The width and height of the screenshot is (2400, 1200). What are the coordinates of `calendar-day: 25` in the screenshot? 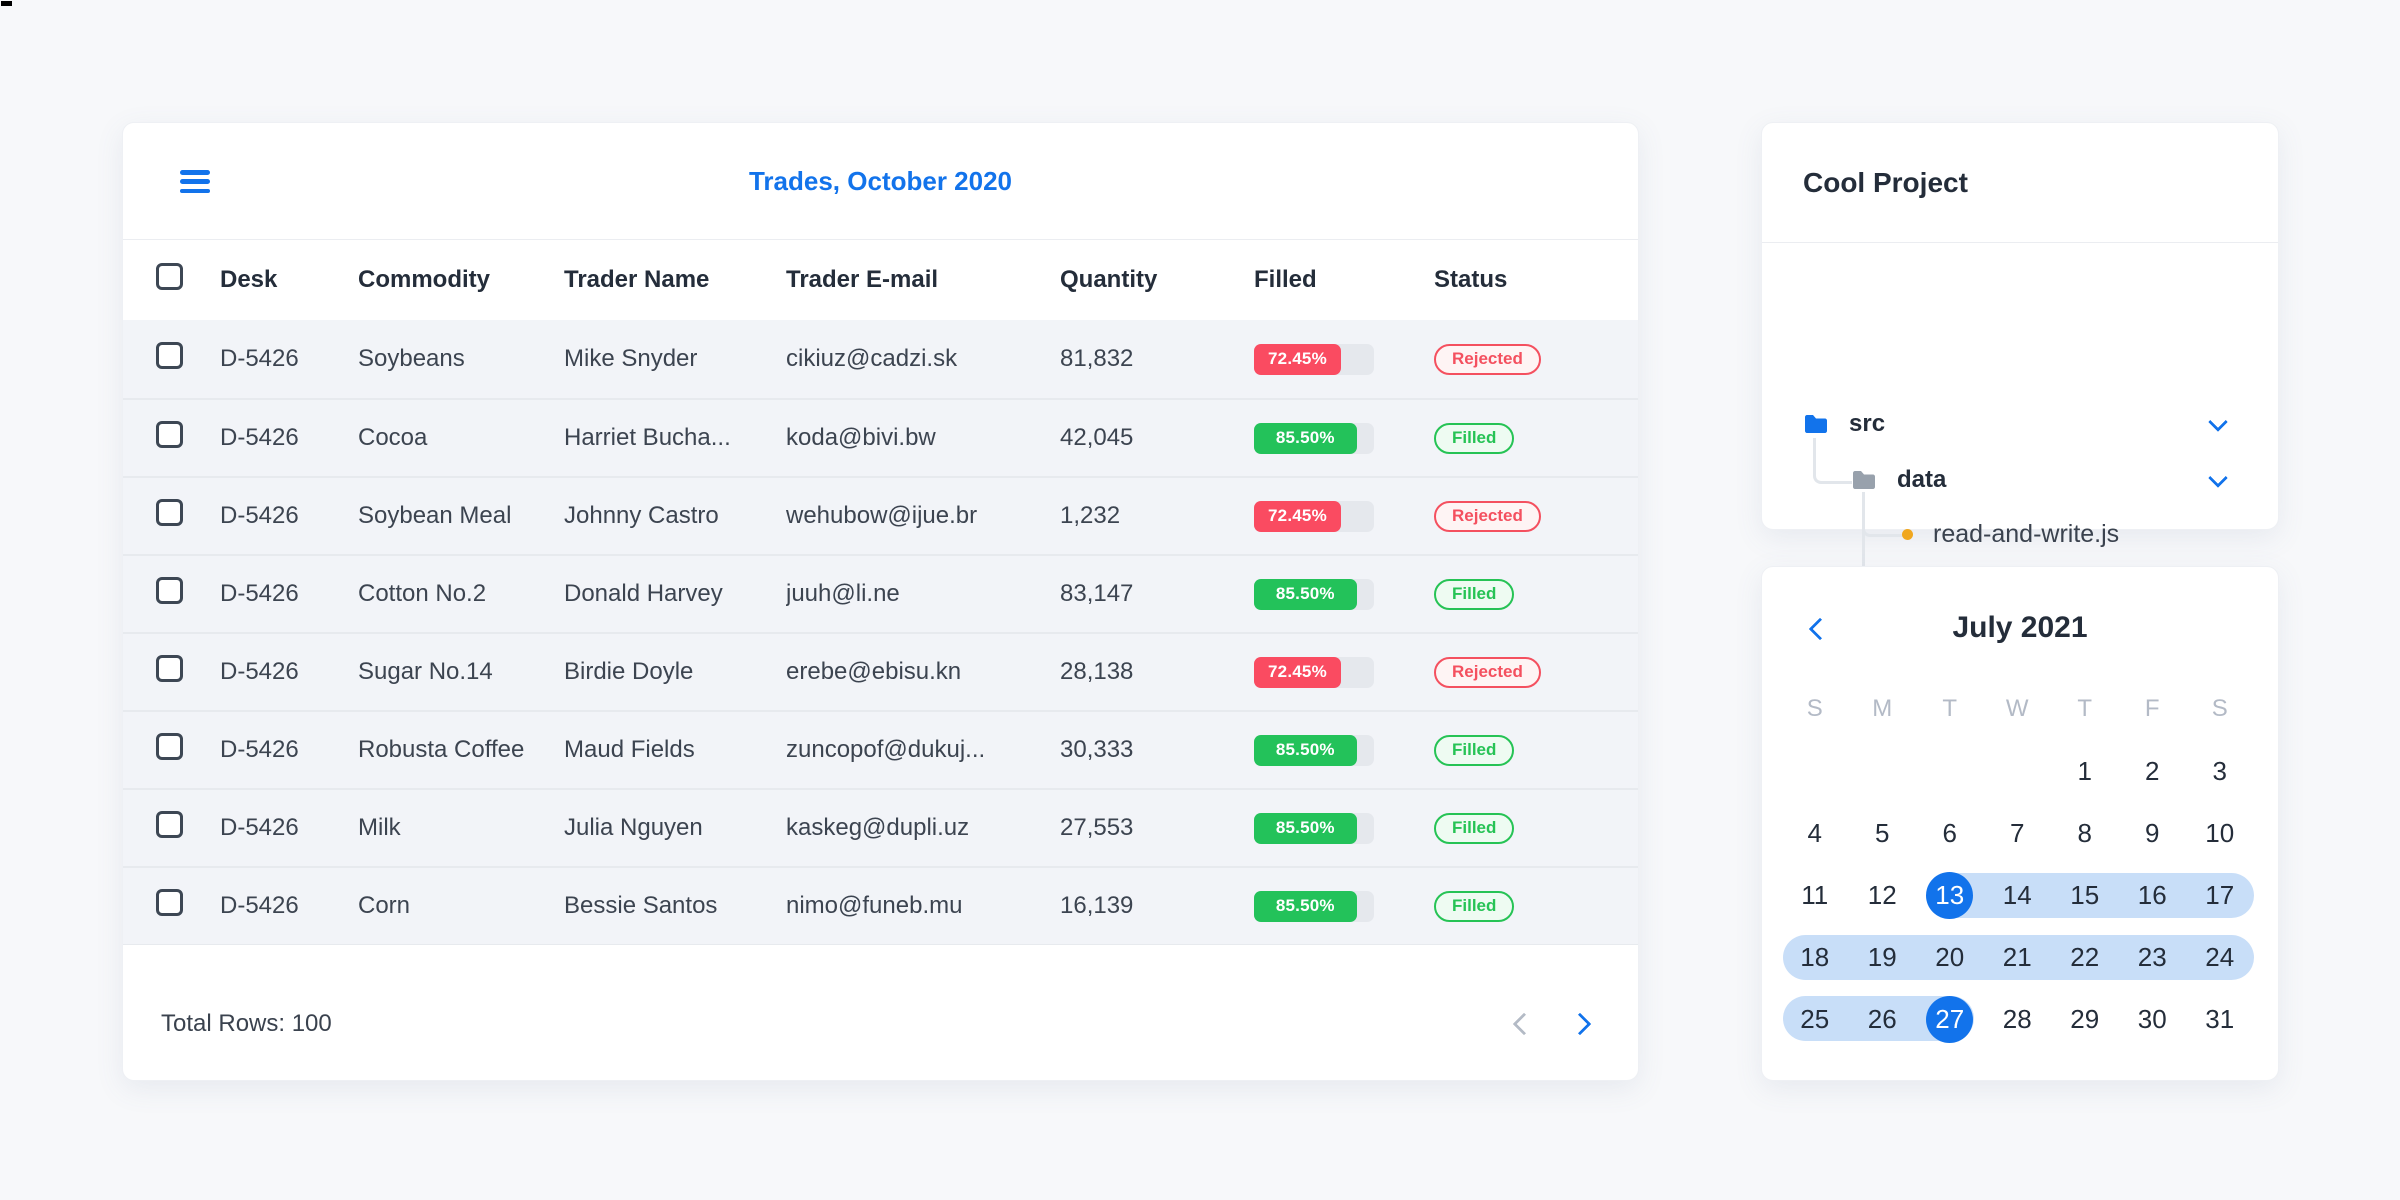 It's located at (1815, 1019).